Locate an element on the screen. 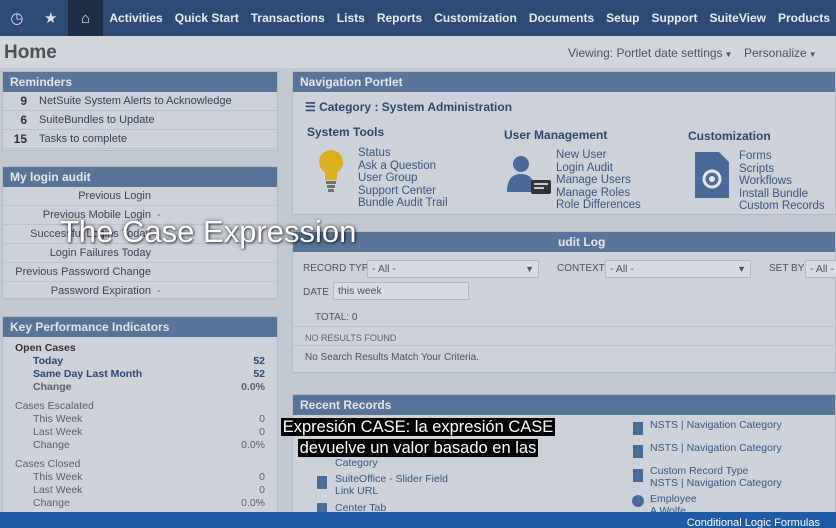 This screenshot has height=528, width=836. menu-lists: Lists is located at coordinates (351, 18).